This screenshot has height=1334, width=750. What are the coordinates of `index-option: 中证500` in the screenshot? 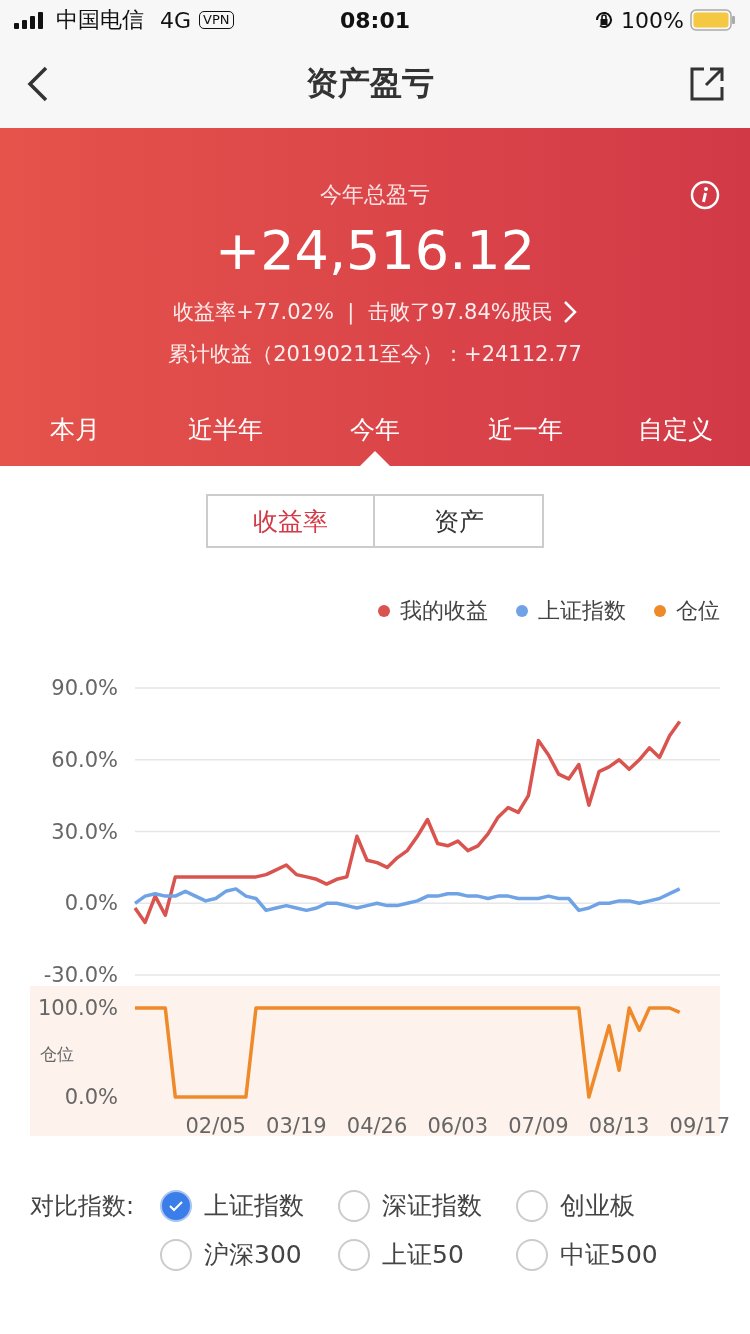 It's located at (605, 1254).